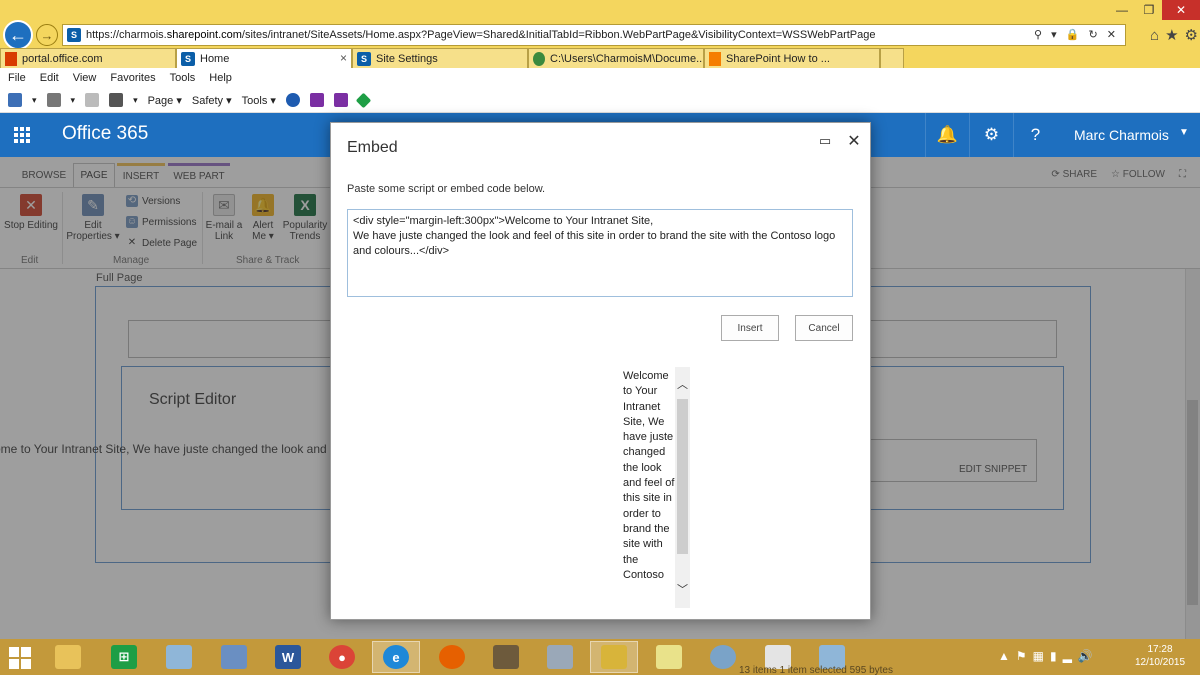 This screenshot has width=1200, height=675. What do you see at coordinates (1004, 656) in the screenshot?
I see `chevron-up-icon: ▲` at bounding box center [1004, 656].